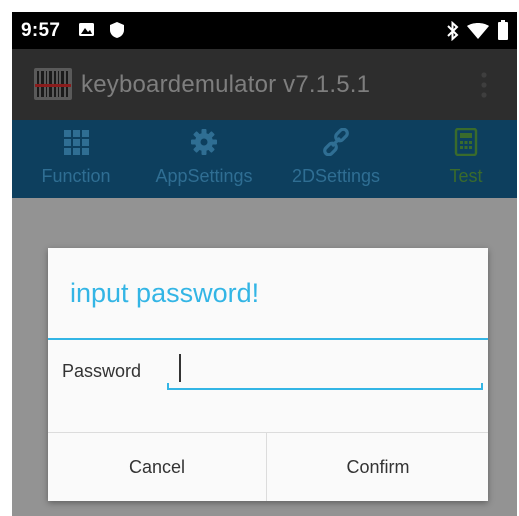  I want to click on dialog-button-row: Cancel Confirm, so click(268, 466).